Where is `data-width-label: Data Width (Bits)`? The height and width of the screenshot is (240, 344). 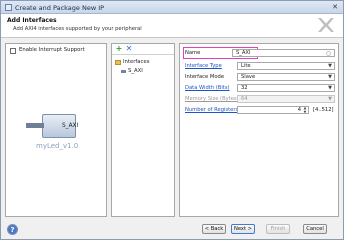
data-width-label: Data Width (Bits) is located at coordinates (207, 88).